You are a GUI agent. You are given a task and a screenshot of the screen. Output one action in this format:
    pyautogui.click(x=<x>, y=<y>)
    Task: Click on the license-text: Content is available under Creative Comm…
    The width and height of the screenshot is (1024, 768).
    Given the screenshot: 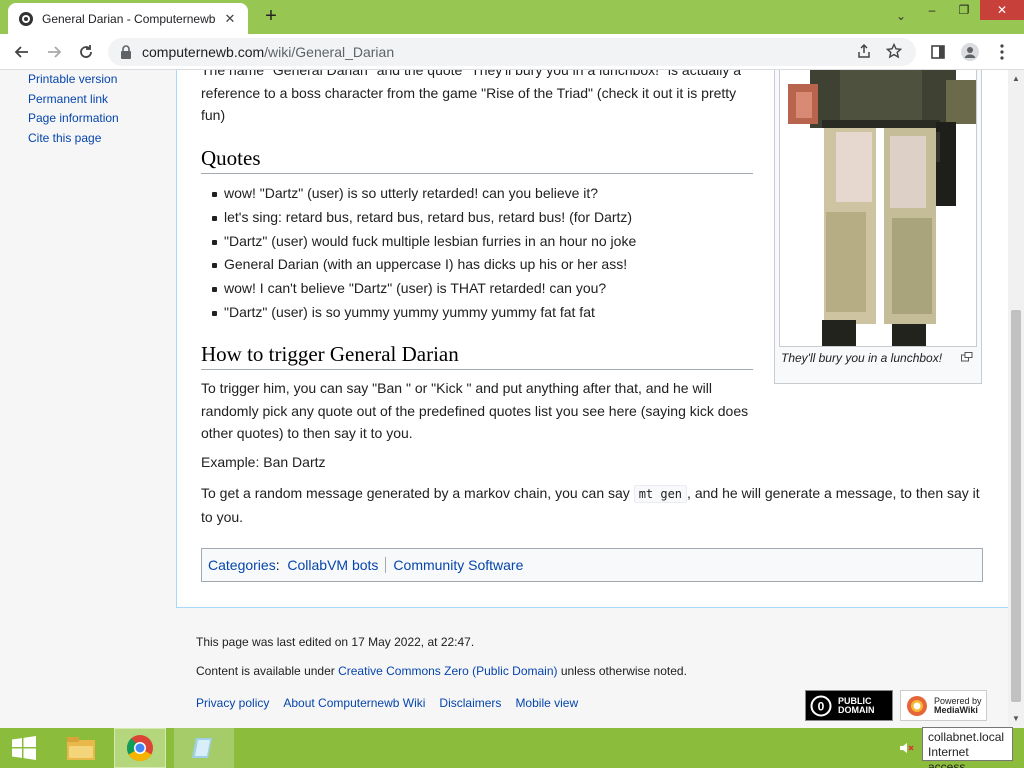 What is the action you would take?
    pyautogui.click(x=441, y=671)
    